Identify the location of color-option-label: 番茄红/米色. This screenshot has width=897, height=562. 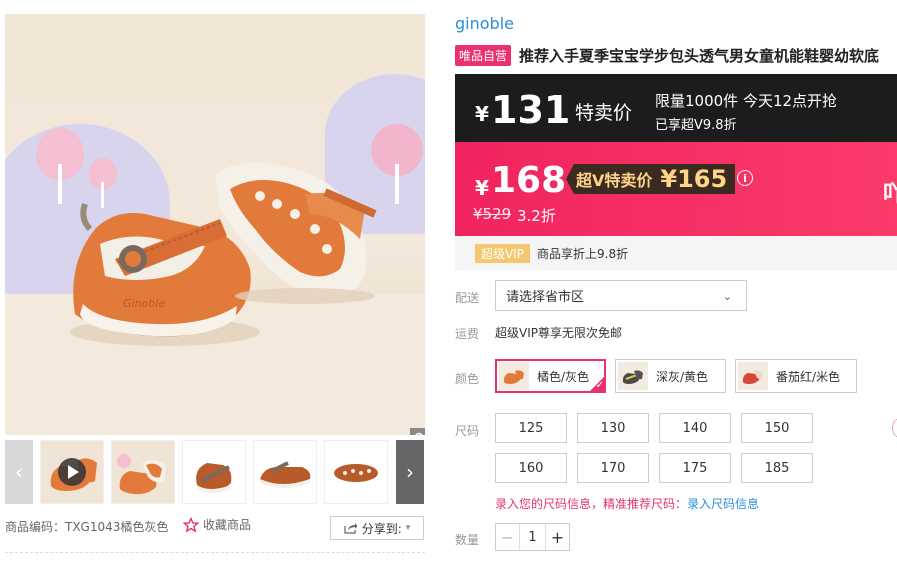
(808, 376).